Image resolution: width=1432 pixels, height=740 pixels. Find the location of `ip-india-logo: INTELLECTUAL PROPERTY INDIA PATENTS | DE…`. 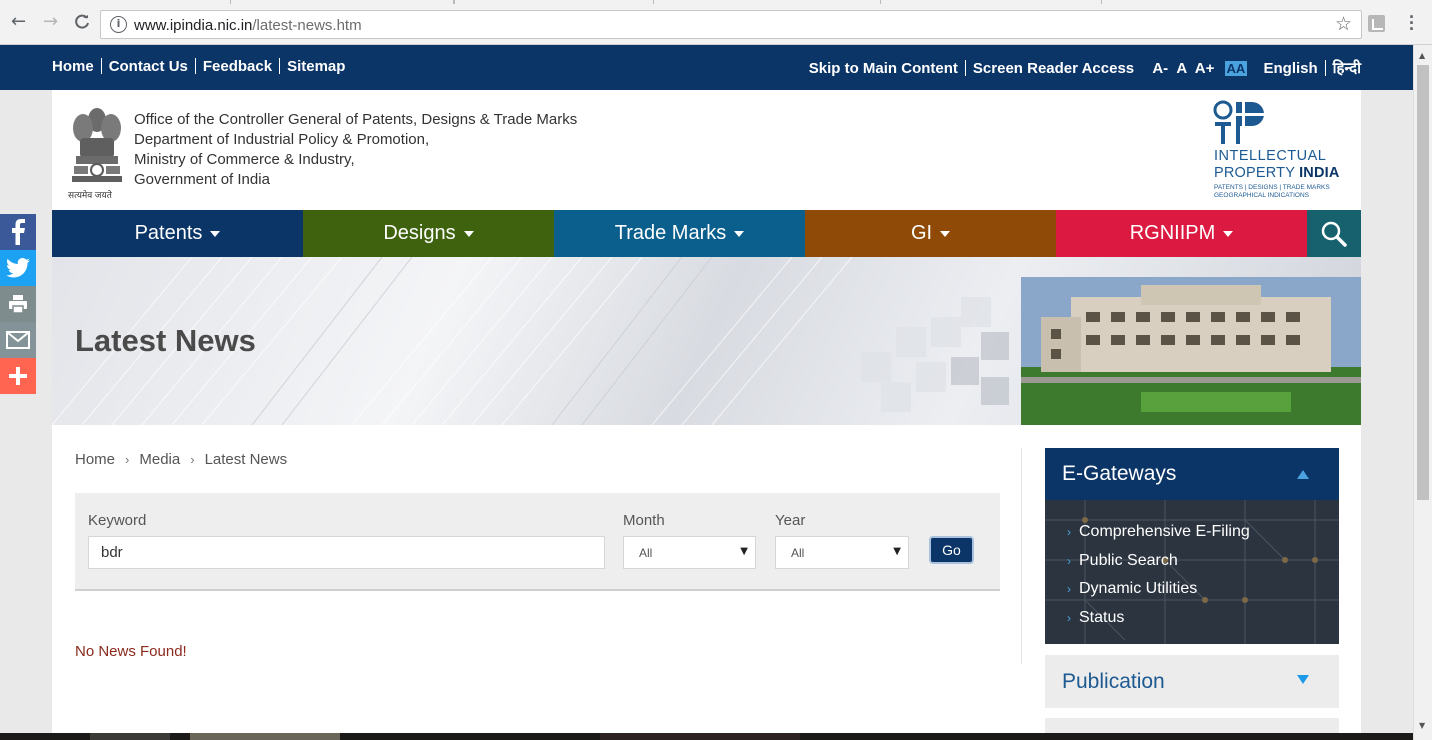

ip-india-logo: INTELLECTUAL PROPERTY INDIA PATENTS | DE… is located at coordinates (1282, 154).